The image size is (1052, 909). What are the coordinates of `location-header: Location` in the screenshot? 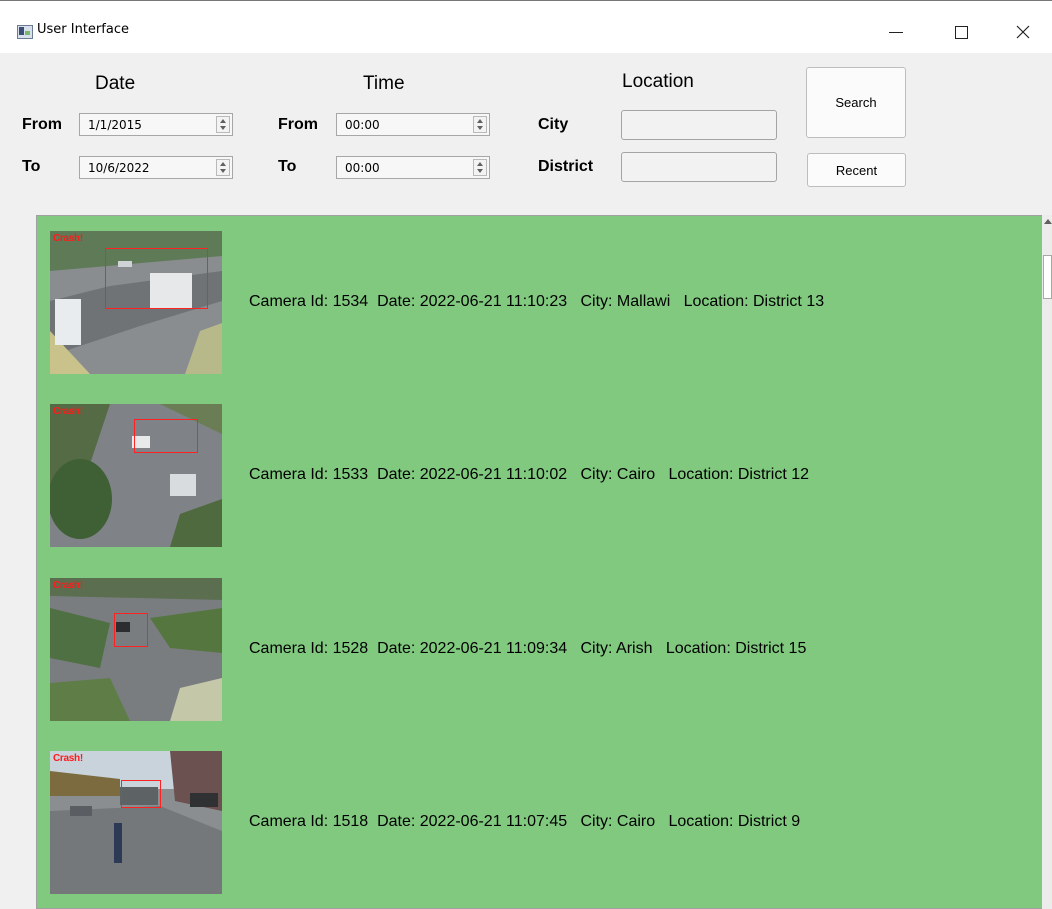 It's located at (658, 81).